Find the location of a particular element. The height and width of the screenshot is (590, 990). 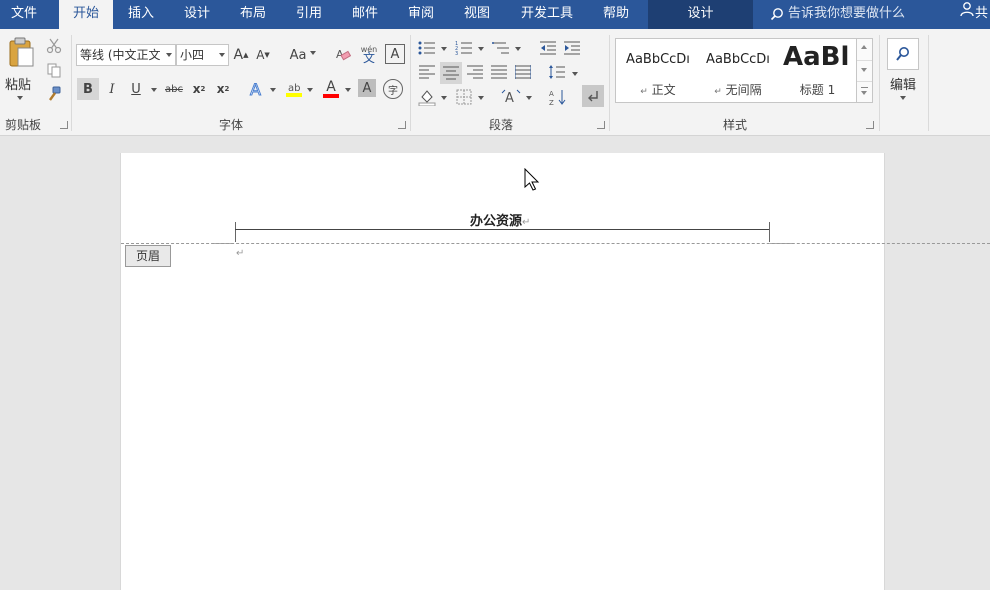

superscript-button: x2 is located at coordinates (223, 89).